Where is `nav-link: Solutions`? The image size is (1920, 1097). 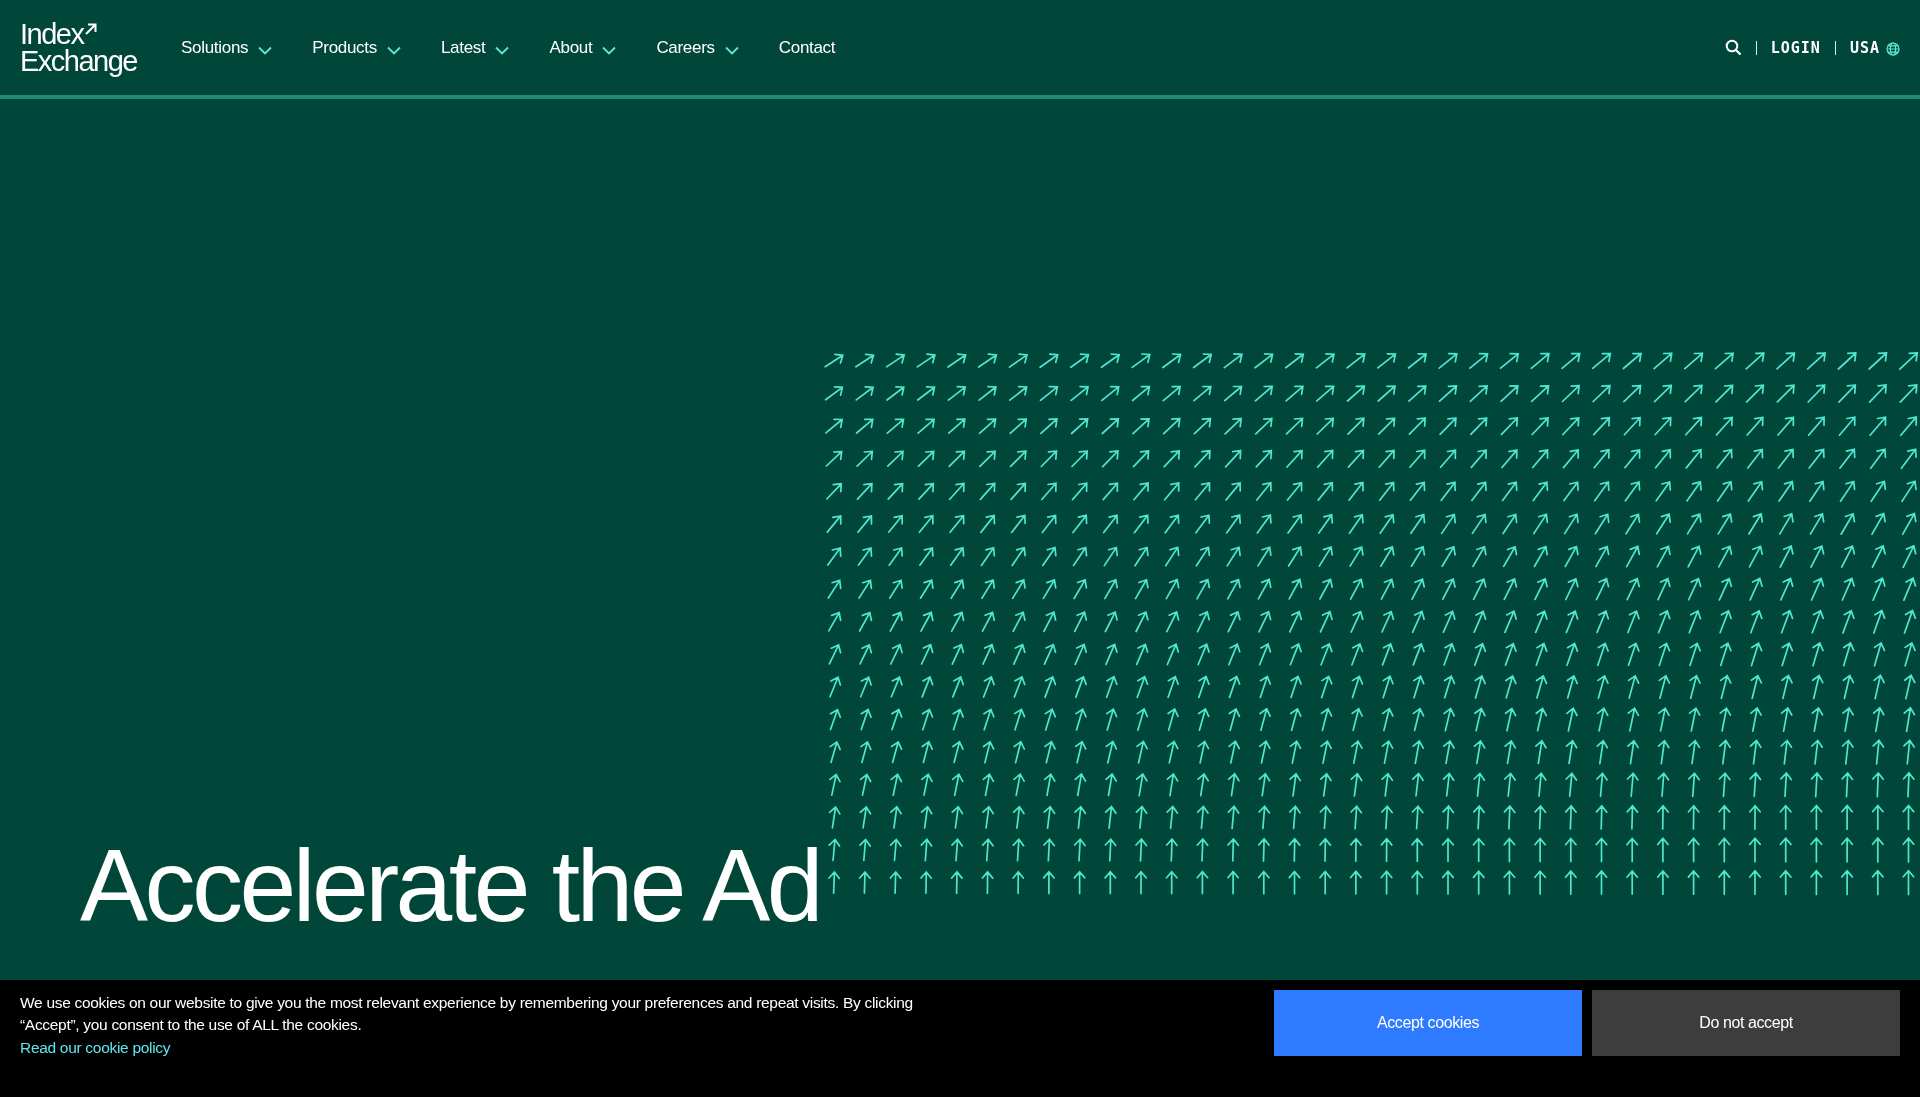
nav-link: Solutions is located at coordinates (227, 47).